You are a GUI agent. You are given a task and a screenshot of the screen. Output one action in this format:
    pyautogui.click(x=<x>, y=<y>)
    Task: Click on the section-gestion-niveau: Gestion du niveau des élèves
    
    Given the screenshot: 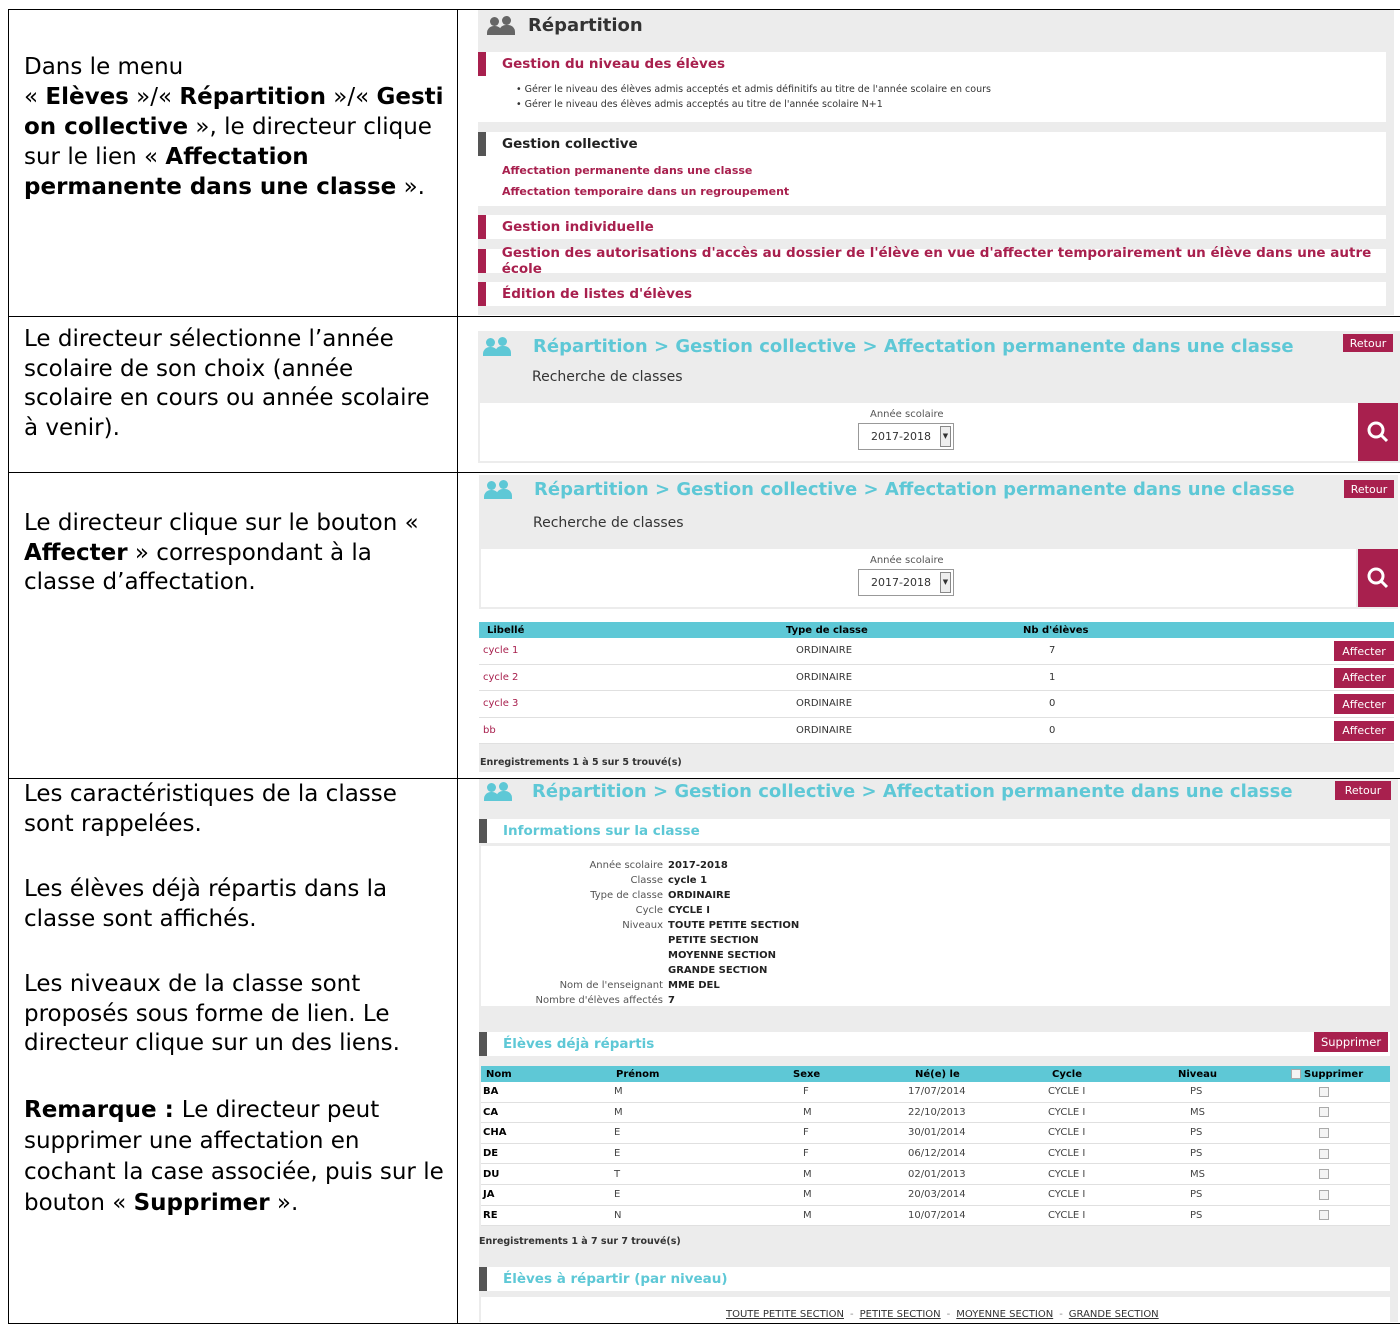 What is the action you would take?
    pyautogui.click(x=932, y=64)
    